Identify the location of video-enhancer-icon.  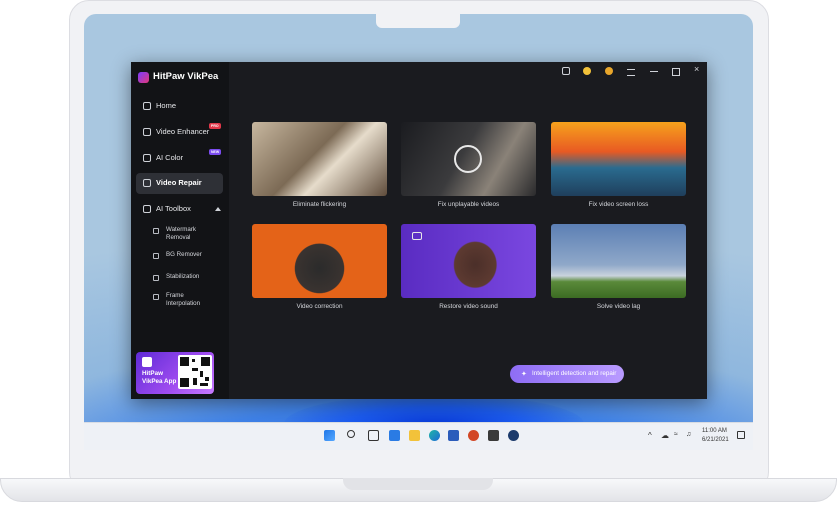
(147, 132).